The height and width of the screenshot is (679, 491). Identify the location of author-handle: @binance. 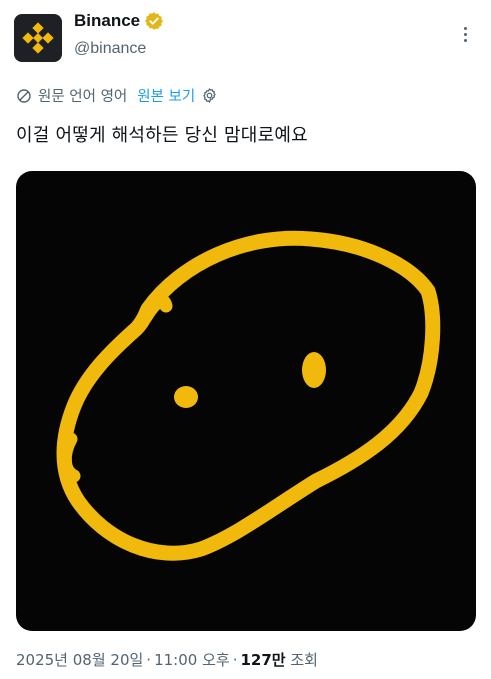
(110, 49).